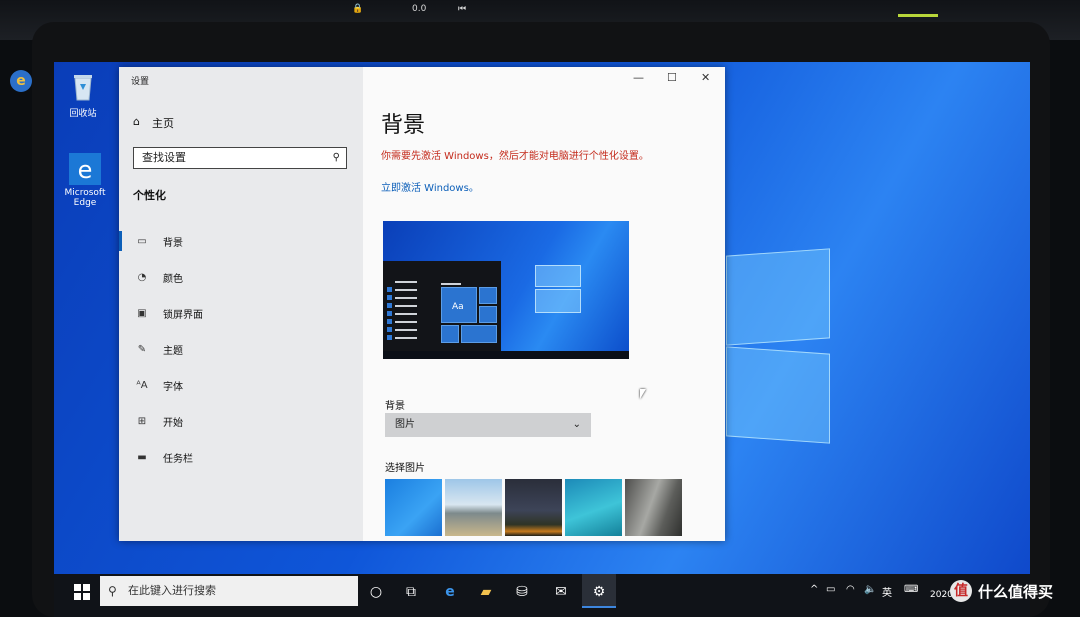  Describe the element at coordinates (515, 156) in the screenshot. I see `activation-warning: 你需要先激活 Windows，然后才能对电脑进行个性化设置。` at that location.